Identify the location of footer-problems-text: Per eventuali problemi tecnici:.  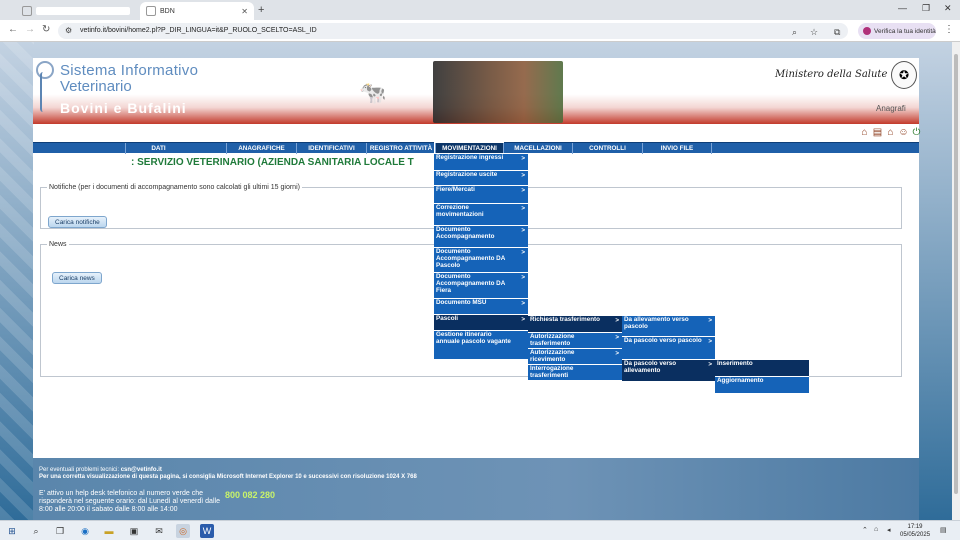
(80, 470).